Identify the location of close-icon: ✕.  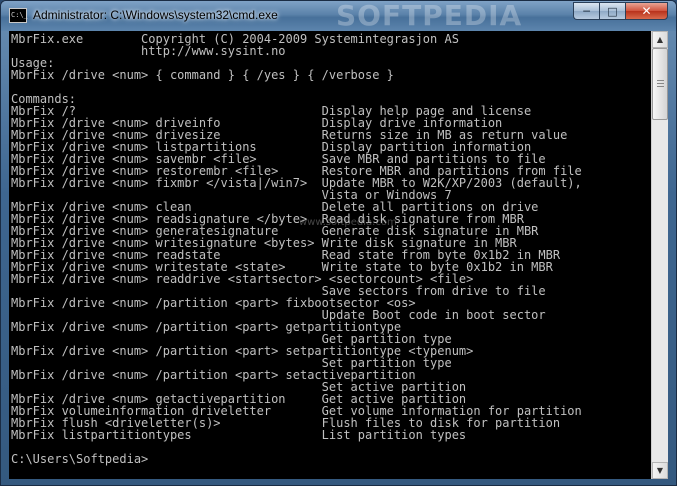
(646, 11).